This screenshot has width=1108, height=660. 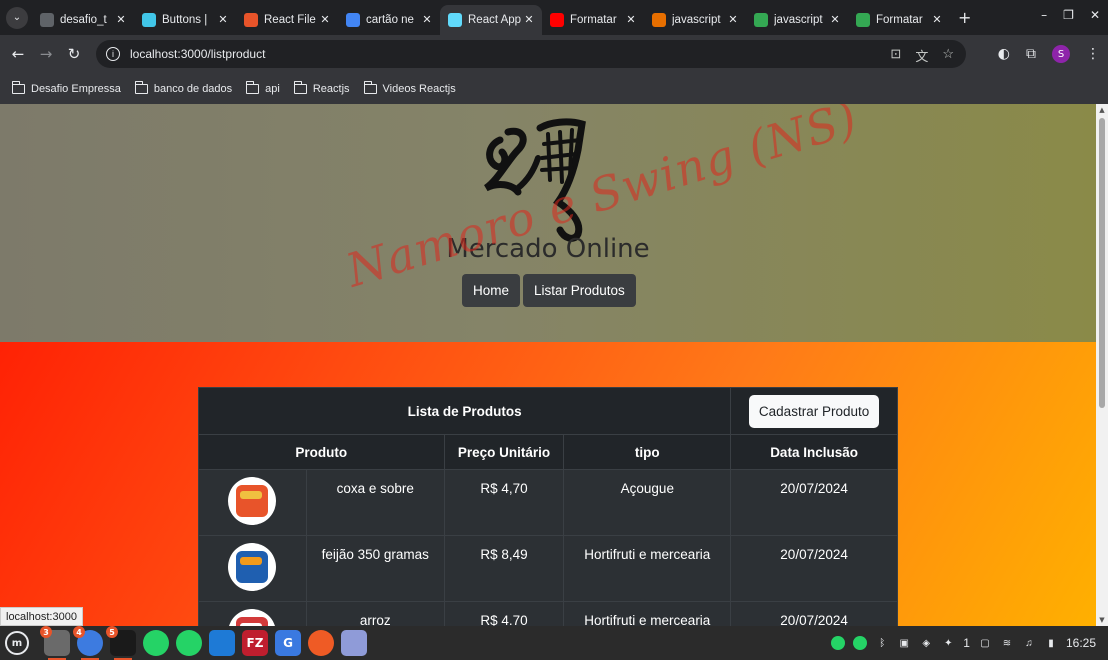 What do you see at coordinates (113, 54) in the screenshot?
I see `site-info-icon: i` at bounding box center [113, 54].